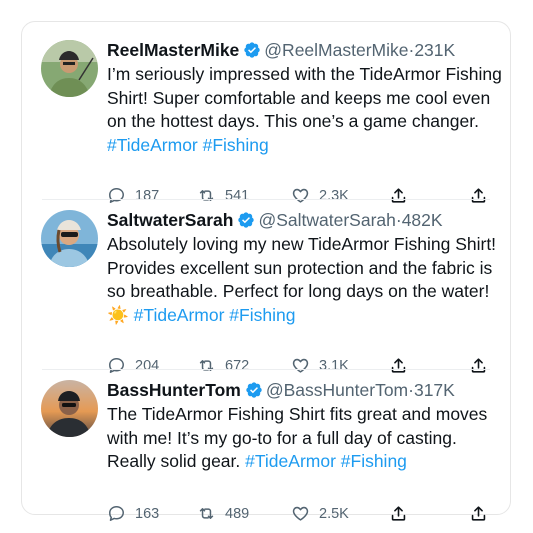  What do you see at coordinates (147, 513) in the screenshot?
I see `reply-count: 163` at bounding box center [147, 513].